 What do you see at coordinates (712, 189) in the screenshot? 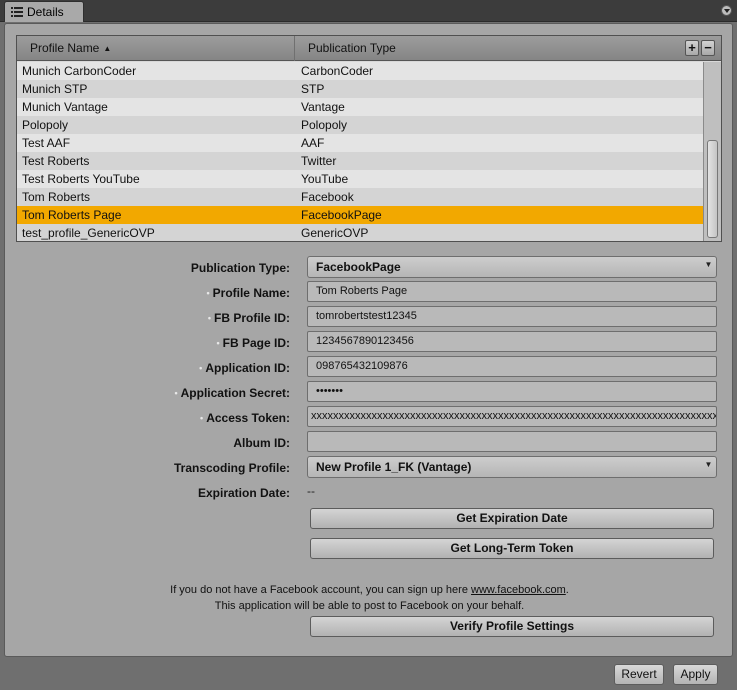
I see `scrollbar-thumb` at bounding box center [712, 189].